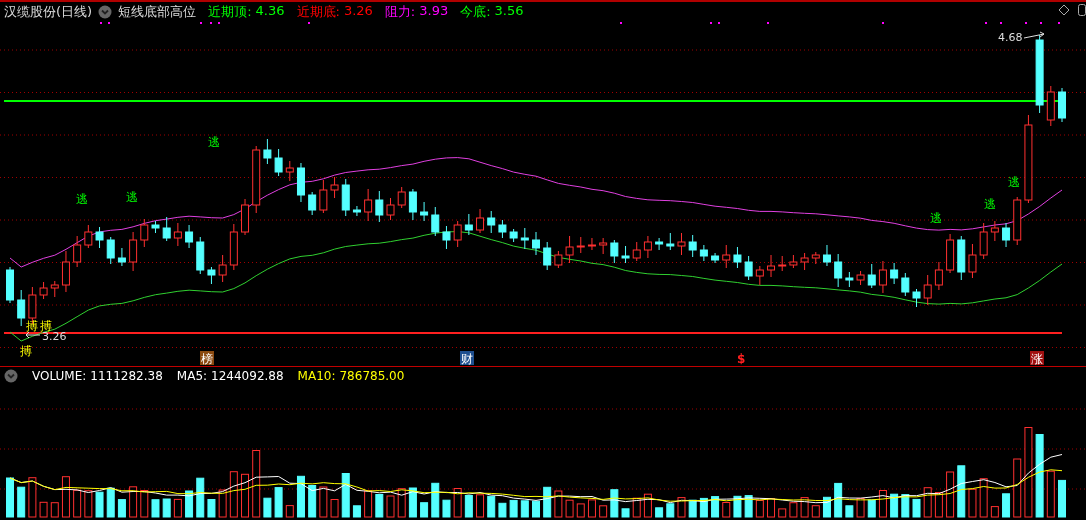 This screenshot has width=1086, height=520. Describe the element at coordinates (126, 375) in the screenshot. I see `reading-value: 1111282.38` at that location.